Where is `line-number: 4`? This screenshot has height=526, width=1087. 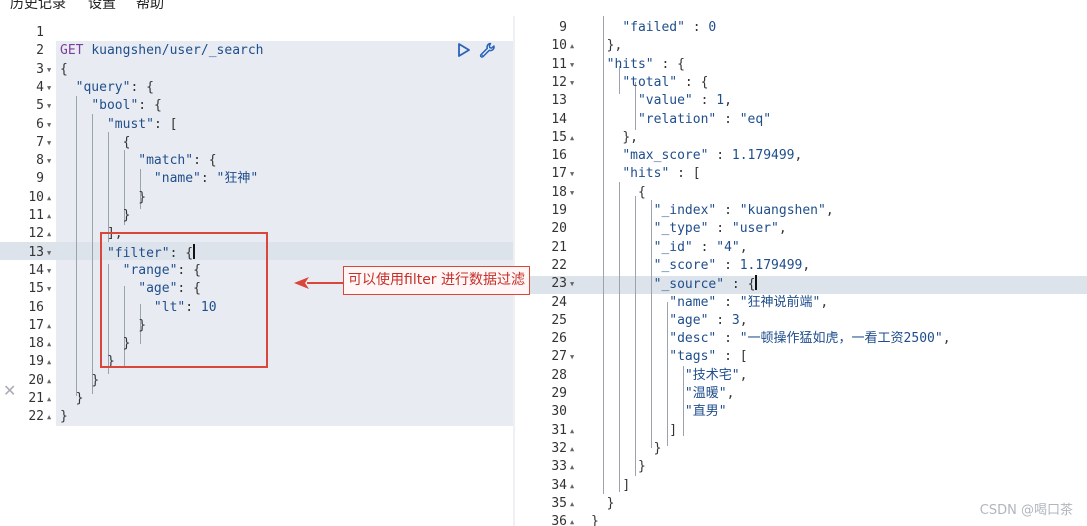
line-number: 4 is located at coordinates (40, 87).